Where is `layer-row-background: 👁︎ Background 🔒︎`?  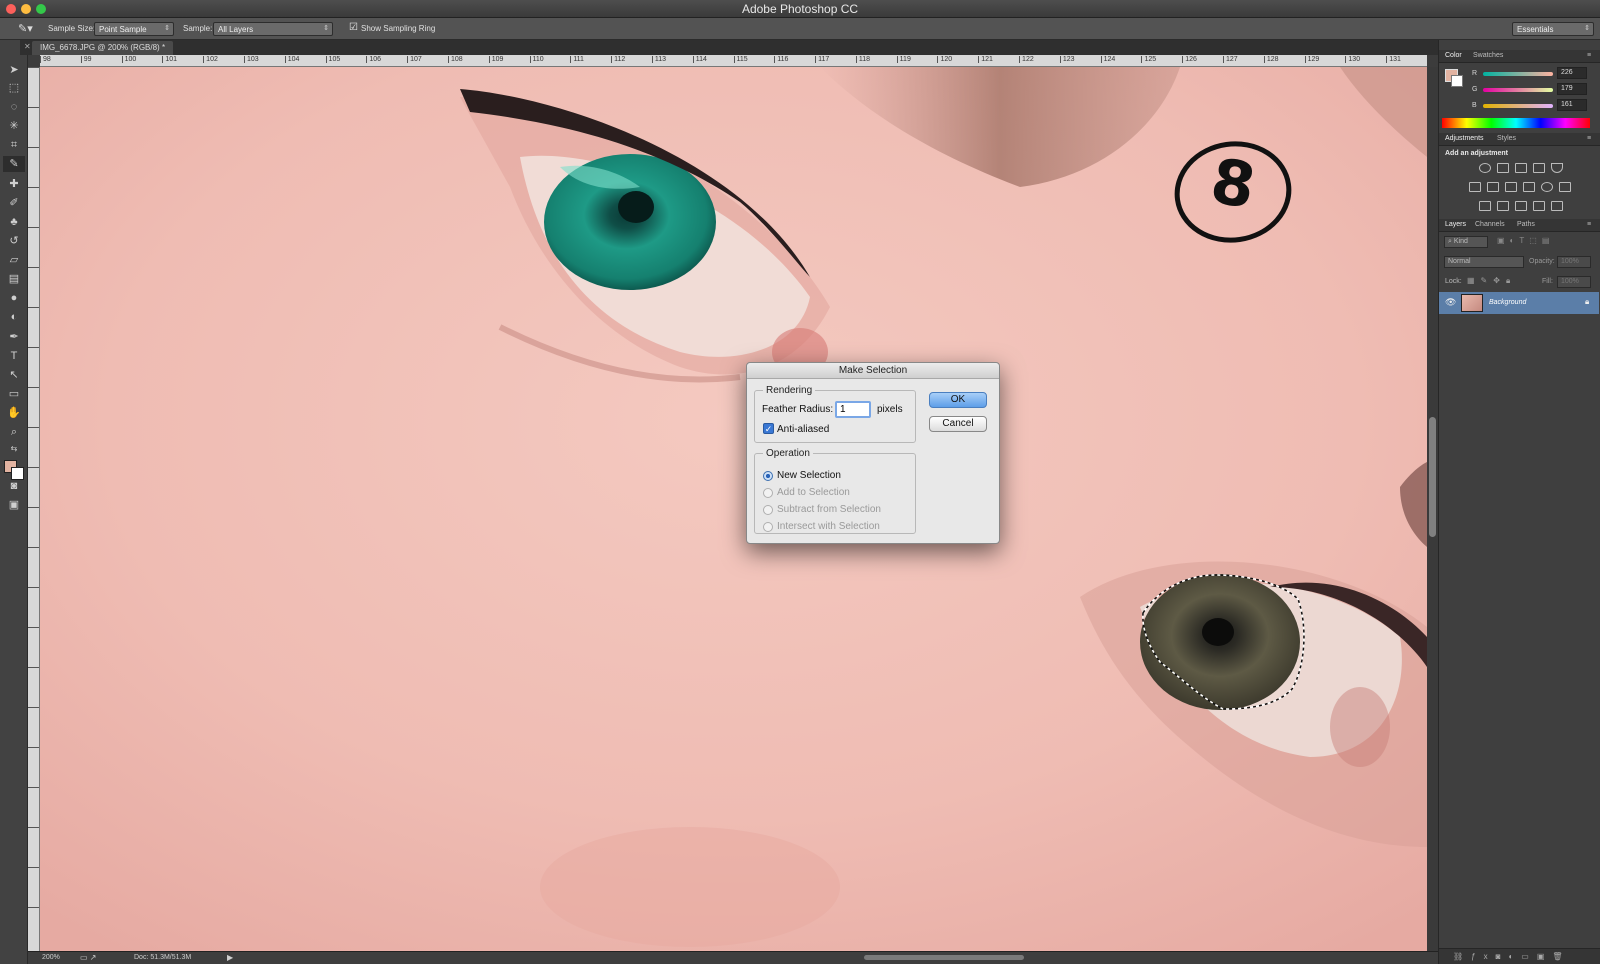 layer-row-background: 👁︎ Background 🔒︎ is located at coordinates (1519, 303).